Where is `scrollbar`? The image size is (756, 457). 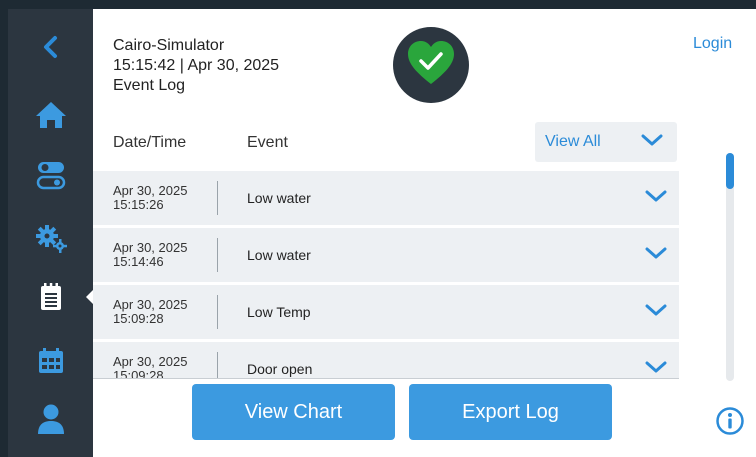 scrollbar is located at coordinates (730, 267).